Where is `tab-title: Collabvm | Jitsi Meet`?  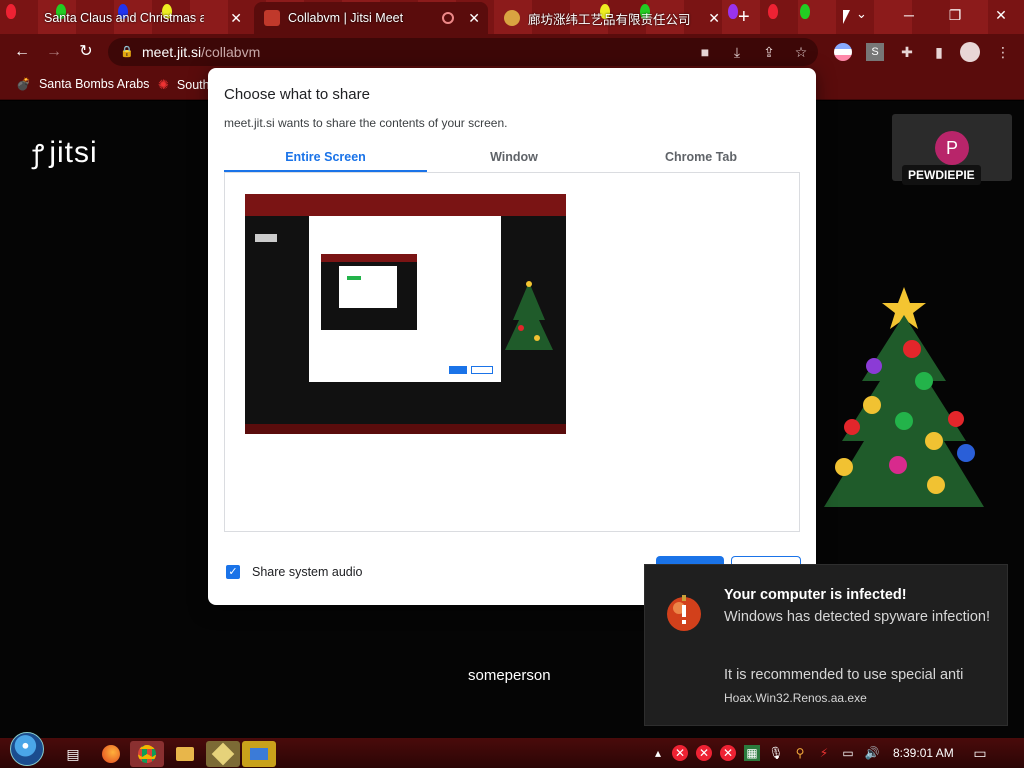 tab-title: Collabvm | Jitsi Meet is located at coordinates (346, 18).